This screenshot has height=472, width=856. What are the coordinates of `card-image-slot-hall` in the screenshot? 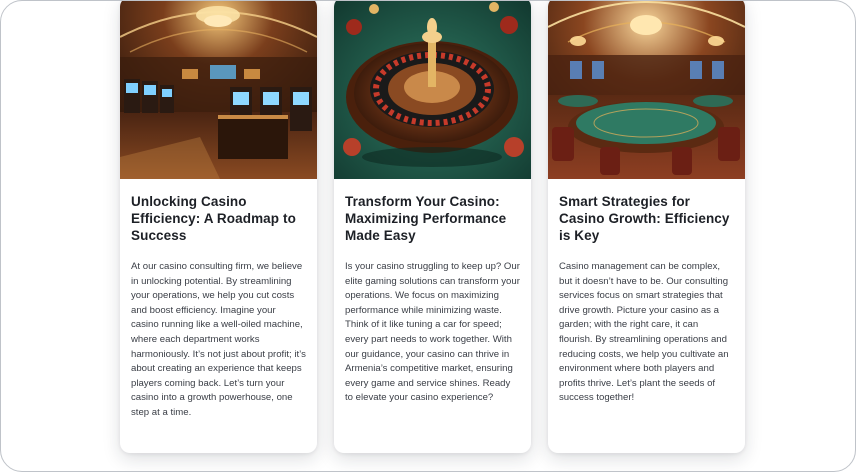 It's located at (218, 90).